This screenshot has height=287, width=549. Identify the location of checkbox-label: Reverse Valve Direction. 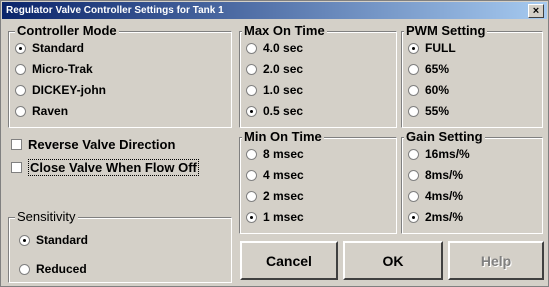
(102, 144).